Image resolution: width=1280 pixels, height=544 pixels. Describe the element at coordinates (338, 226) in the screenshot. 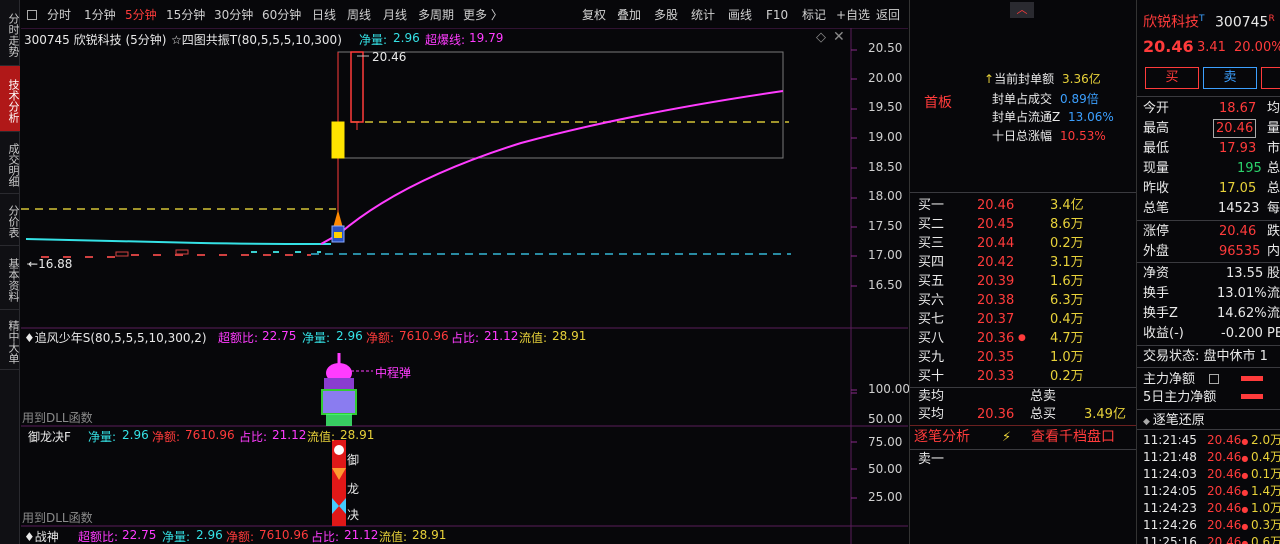

I see `rocket-icon` at that location.